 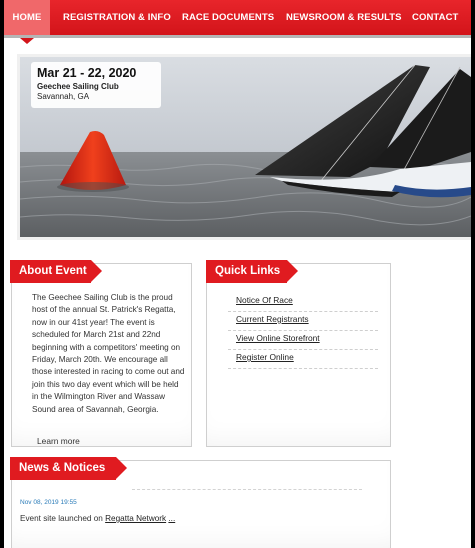 I want to click on quick-link-row: Notice Of Race, so click(x=303, y=302).